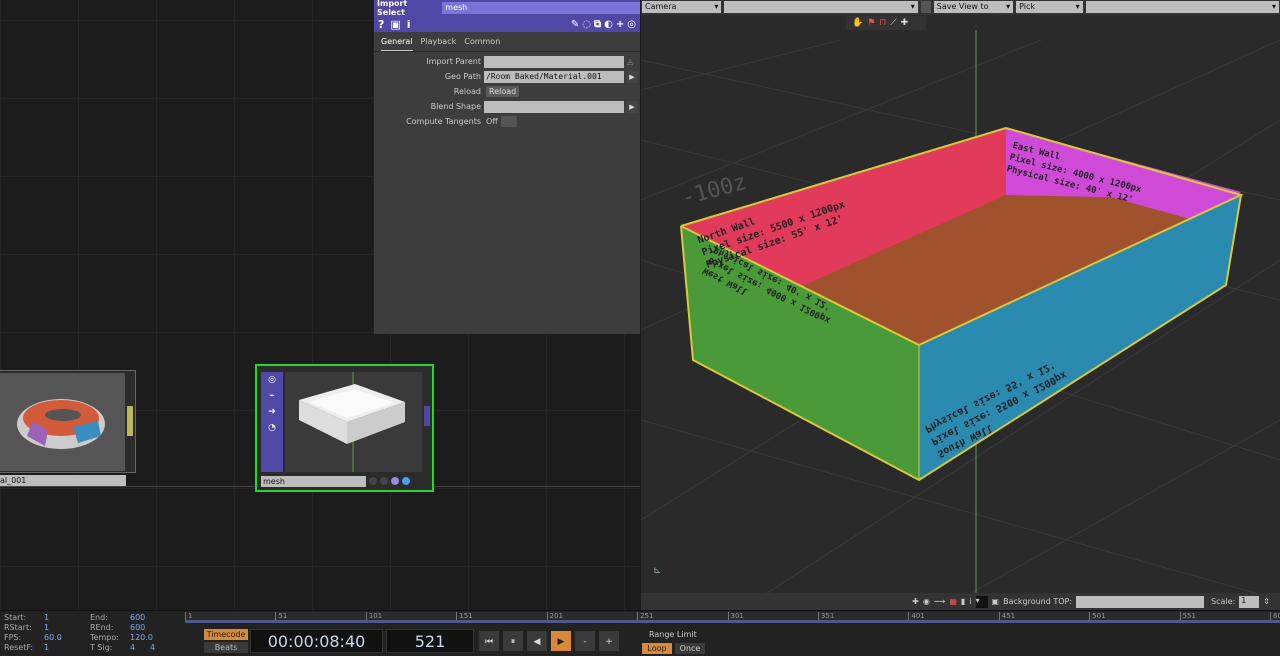  What do you see at coordinates (690, 648) in the screenshot?
I see `once-button: Once` at bounding box center [690, 648].